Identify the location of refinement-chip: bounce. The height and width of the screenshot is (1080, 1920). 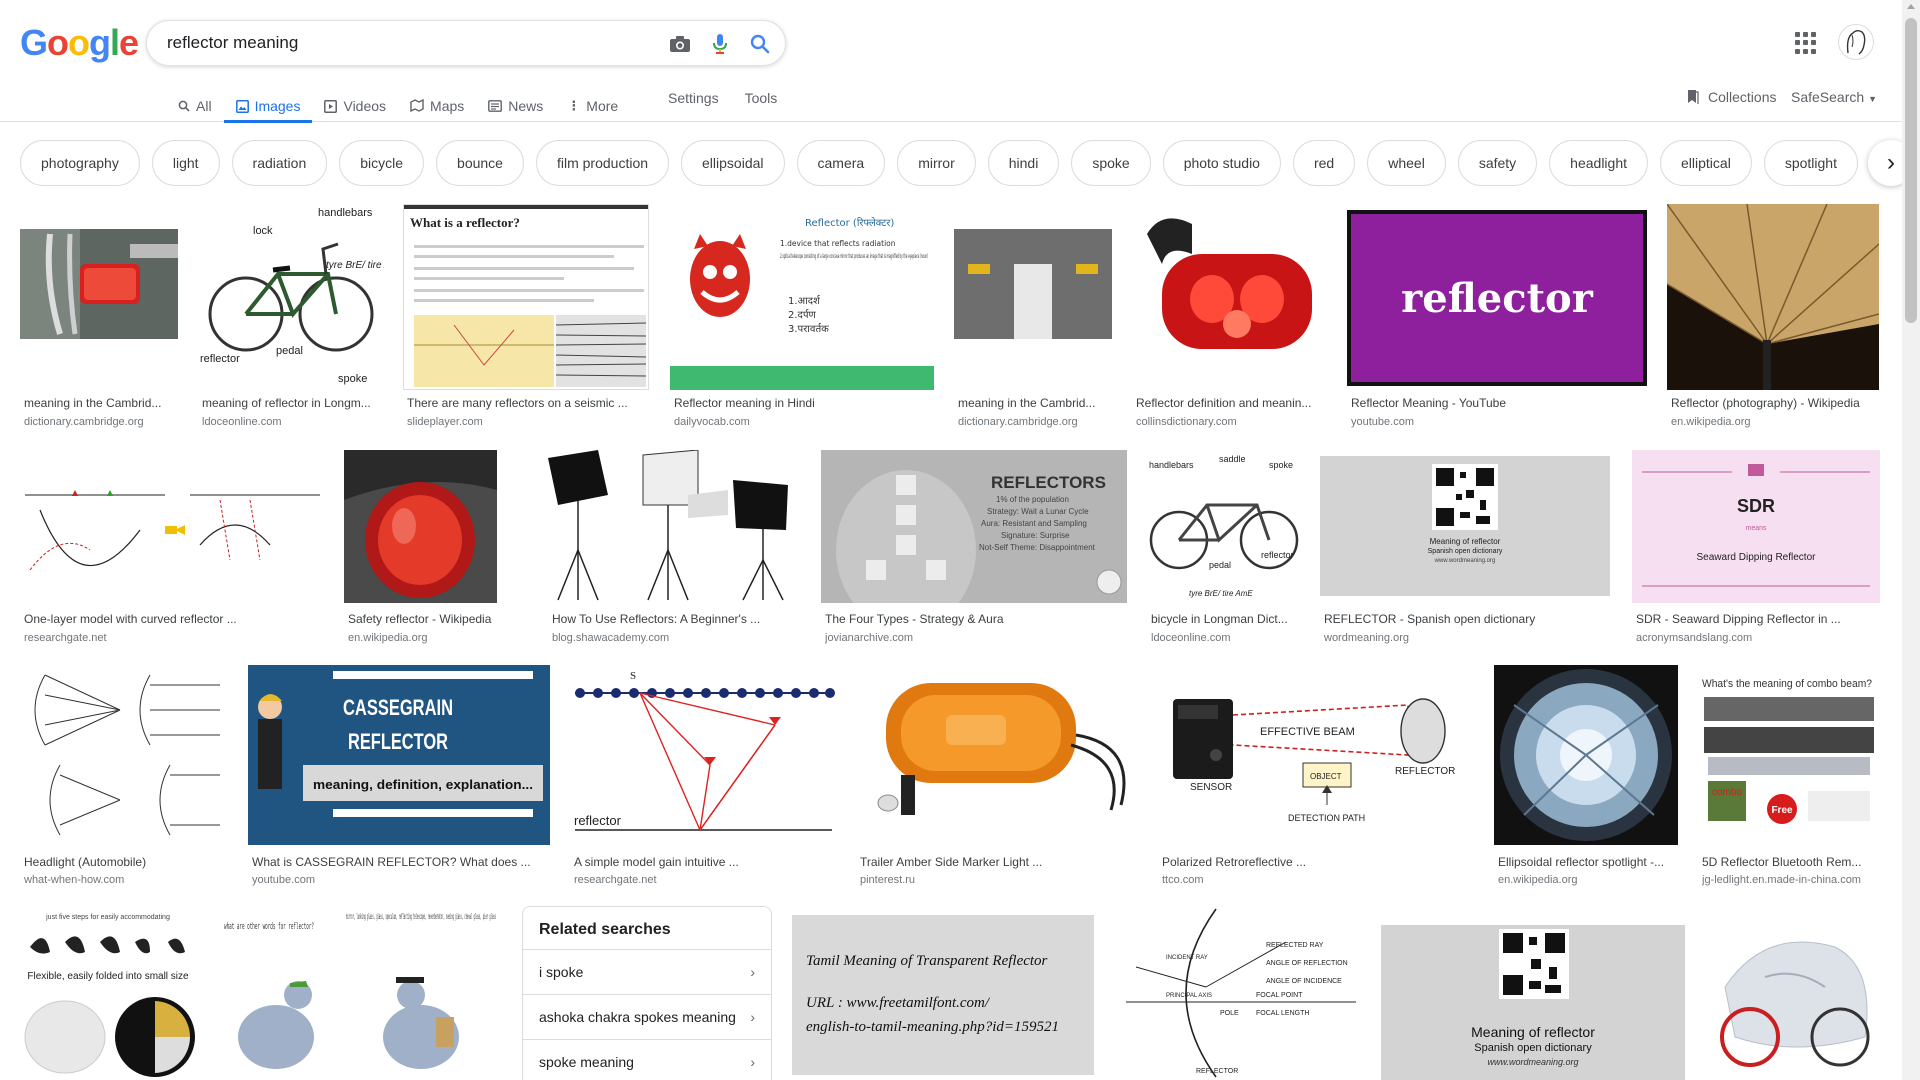
(480, 163).